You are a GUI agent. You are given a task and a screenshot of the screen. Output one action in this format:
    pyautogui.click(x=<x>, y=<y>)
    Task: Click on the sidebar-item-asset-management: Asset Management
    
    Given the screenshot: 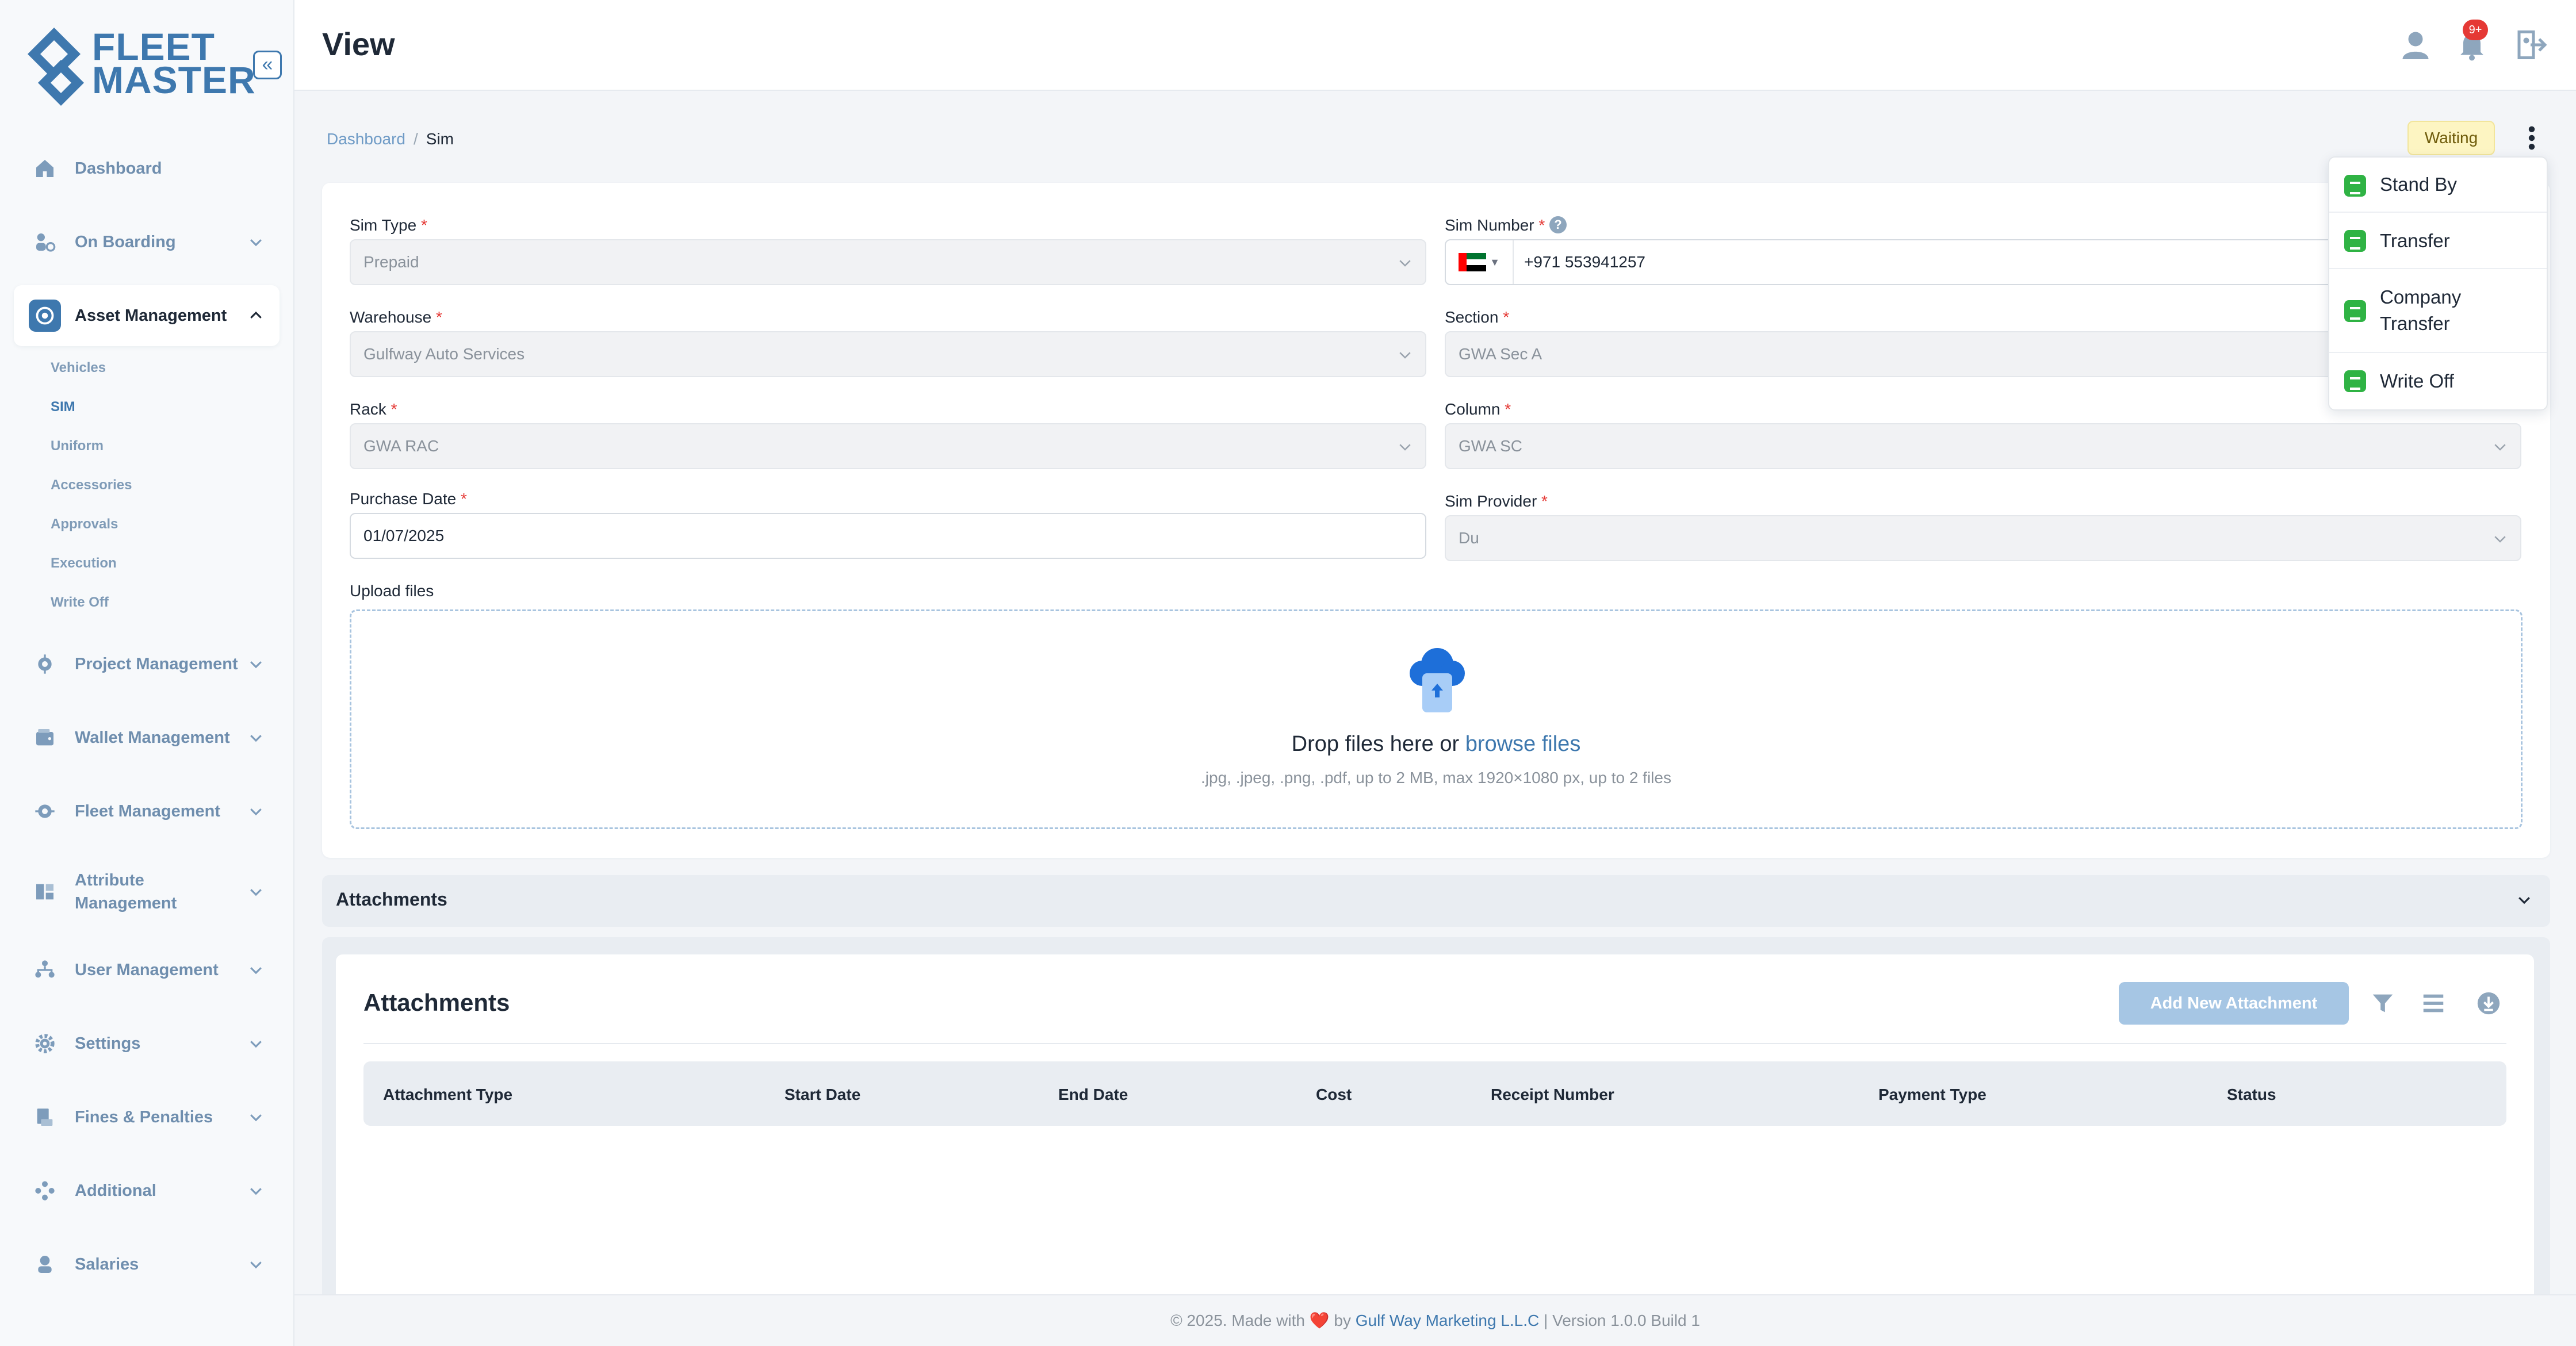 What is the action you would take?
    pyautogui.click(x=147, y=316)
    